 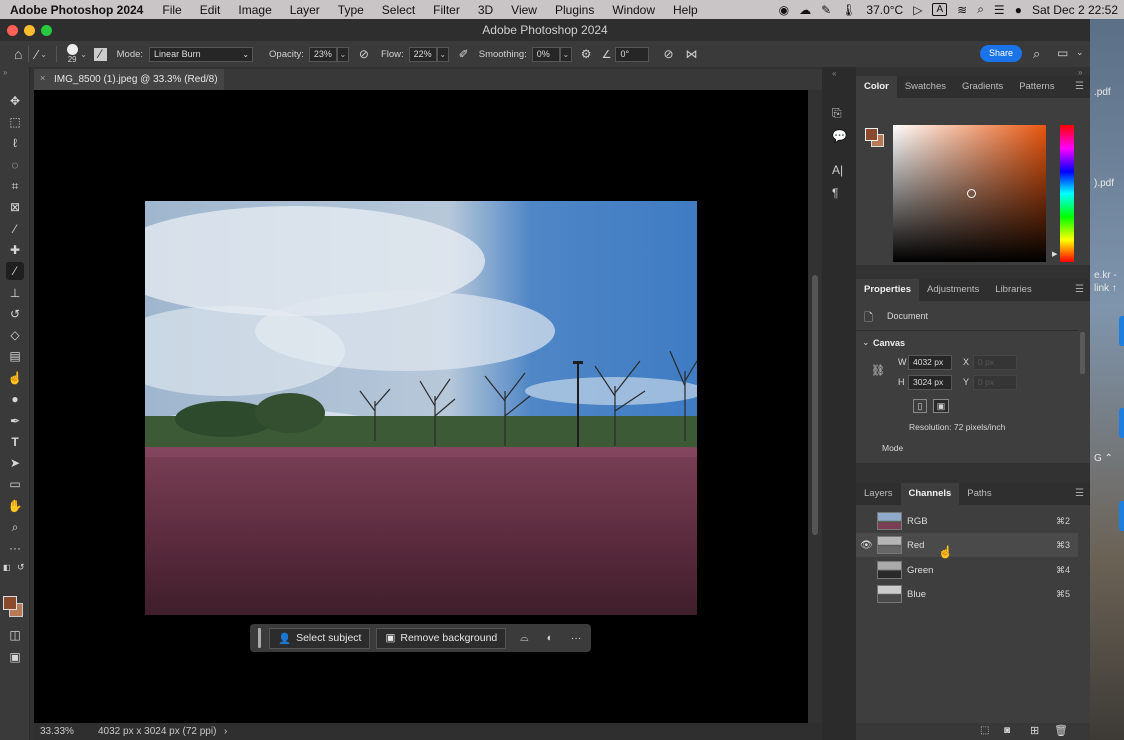 I want to click on channel-row-blue: Blue ⌘5, so click(x=967, y=594).